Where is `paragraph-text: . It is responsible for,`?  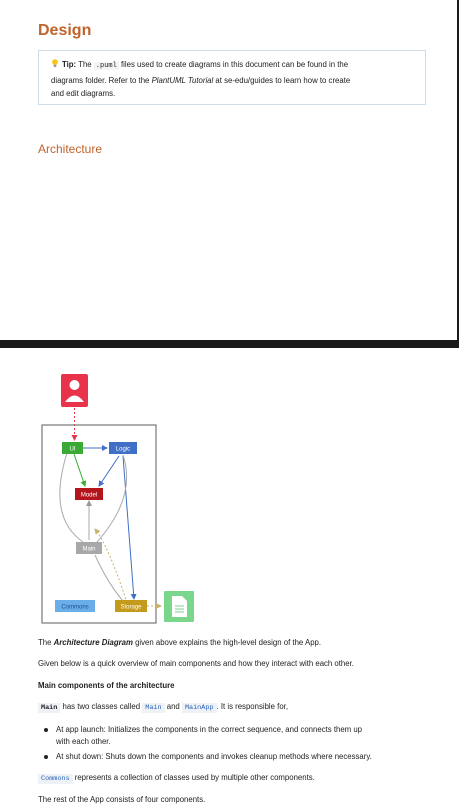 paragraph-text: . It is responsible for, is located at coordinates (252, 706).